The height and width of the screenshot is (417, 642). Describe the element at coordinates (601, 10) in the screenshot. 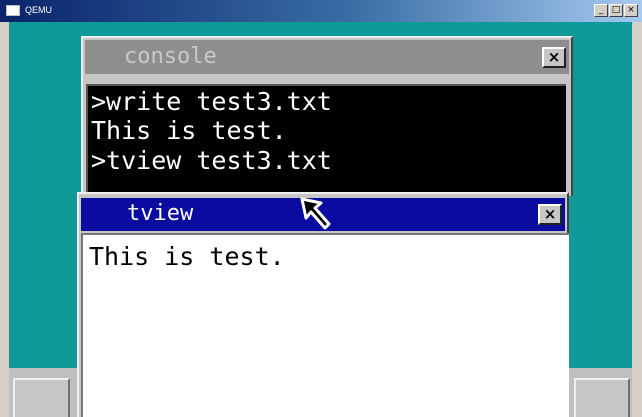

I see `minimize-button: _` at that location.